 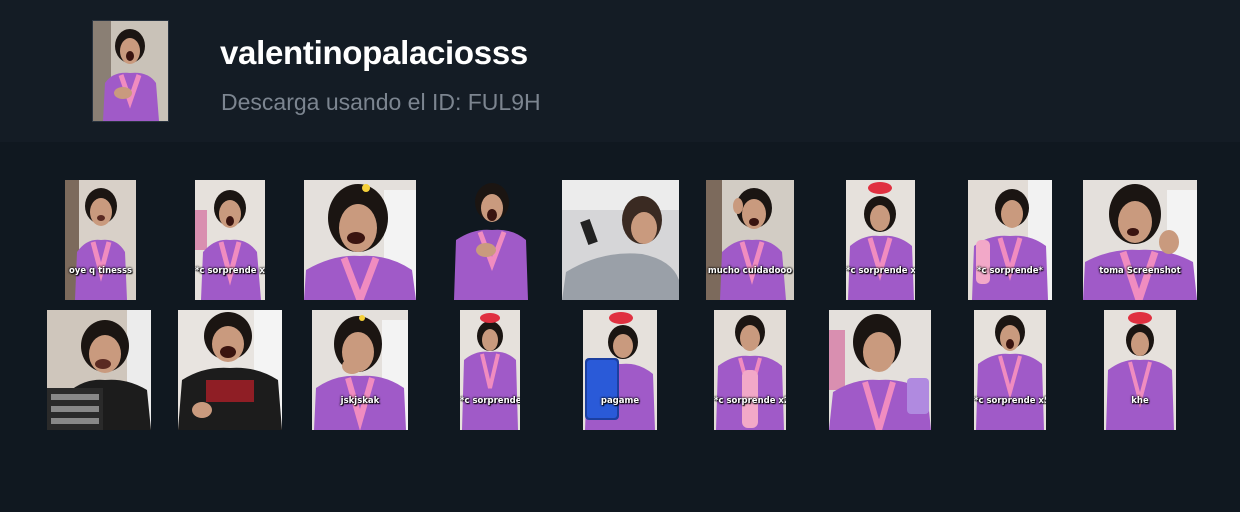 I want to click on sticker-caption: khe, so click(x=1140, y=401).